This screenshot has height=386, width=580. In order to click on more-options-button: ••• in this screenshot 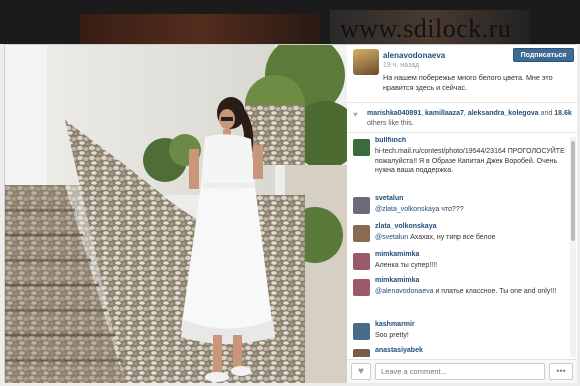, I will do `click(561, 371)`.